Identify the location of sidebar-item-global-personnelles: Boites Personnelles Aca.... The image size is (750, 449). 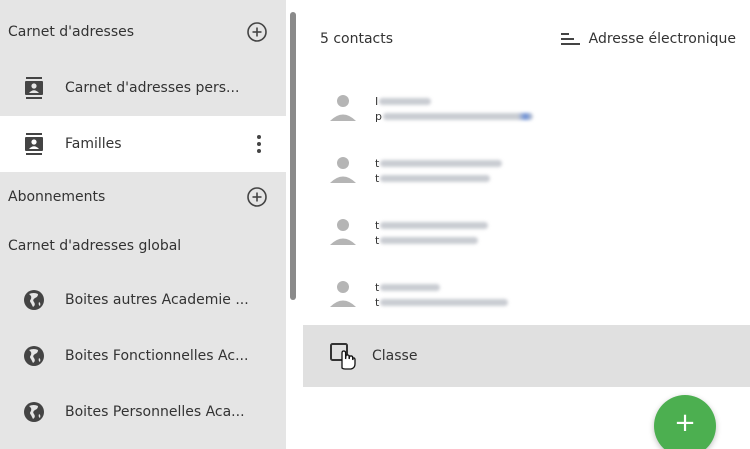
(143, 412).